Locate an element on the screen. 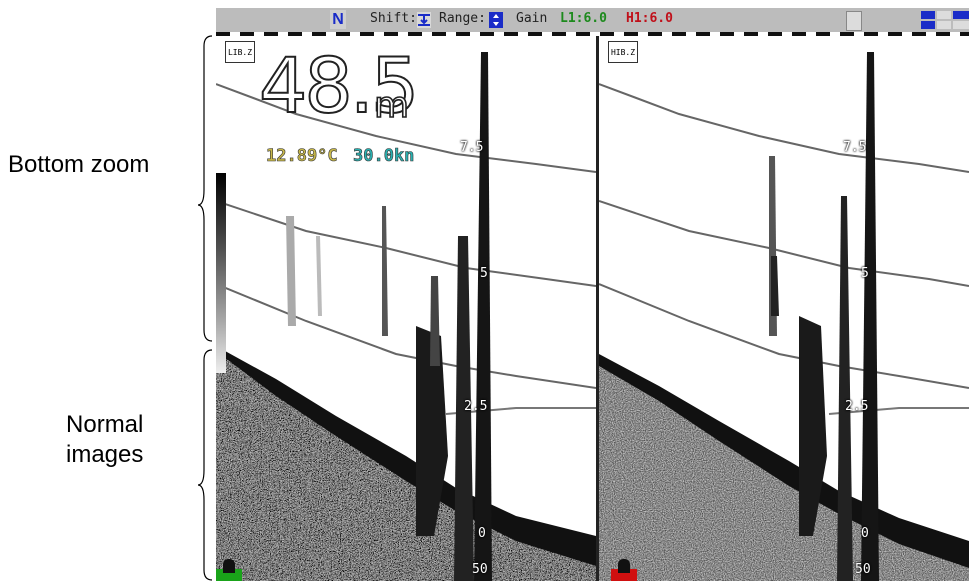  transducer-marker-left is located at coordinates (229, 570).